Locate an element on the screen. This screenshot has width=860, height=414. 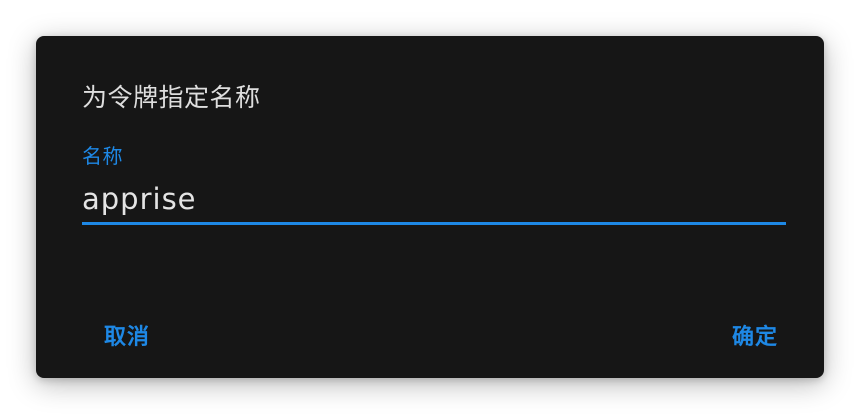
cancel-button: 取消 is located at coordinates (127, 338).